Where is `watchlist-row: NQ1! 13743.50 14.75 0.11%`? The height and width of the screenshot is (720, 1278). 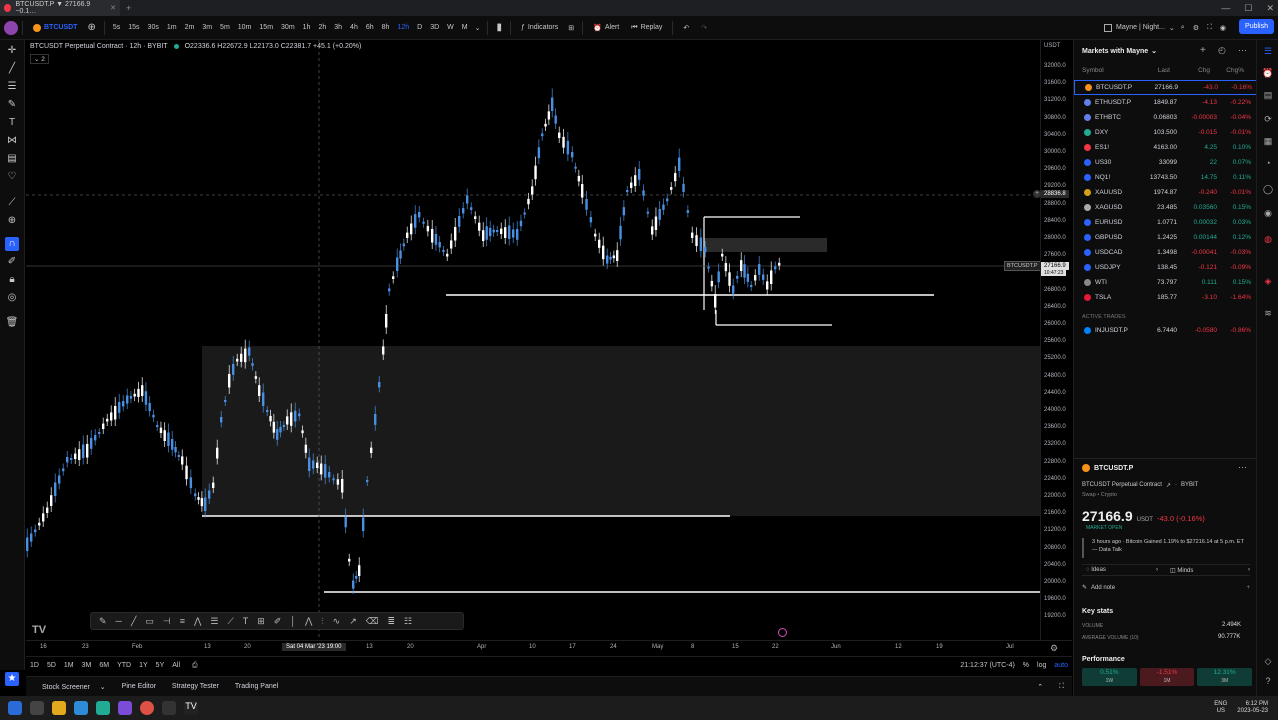
watchlist-row: NQ1! 13743.50 14.75 0.11% is located at coordinates (1165, 177).